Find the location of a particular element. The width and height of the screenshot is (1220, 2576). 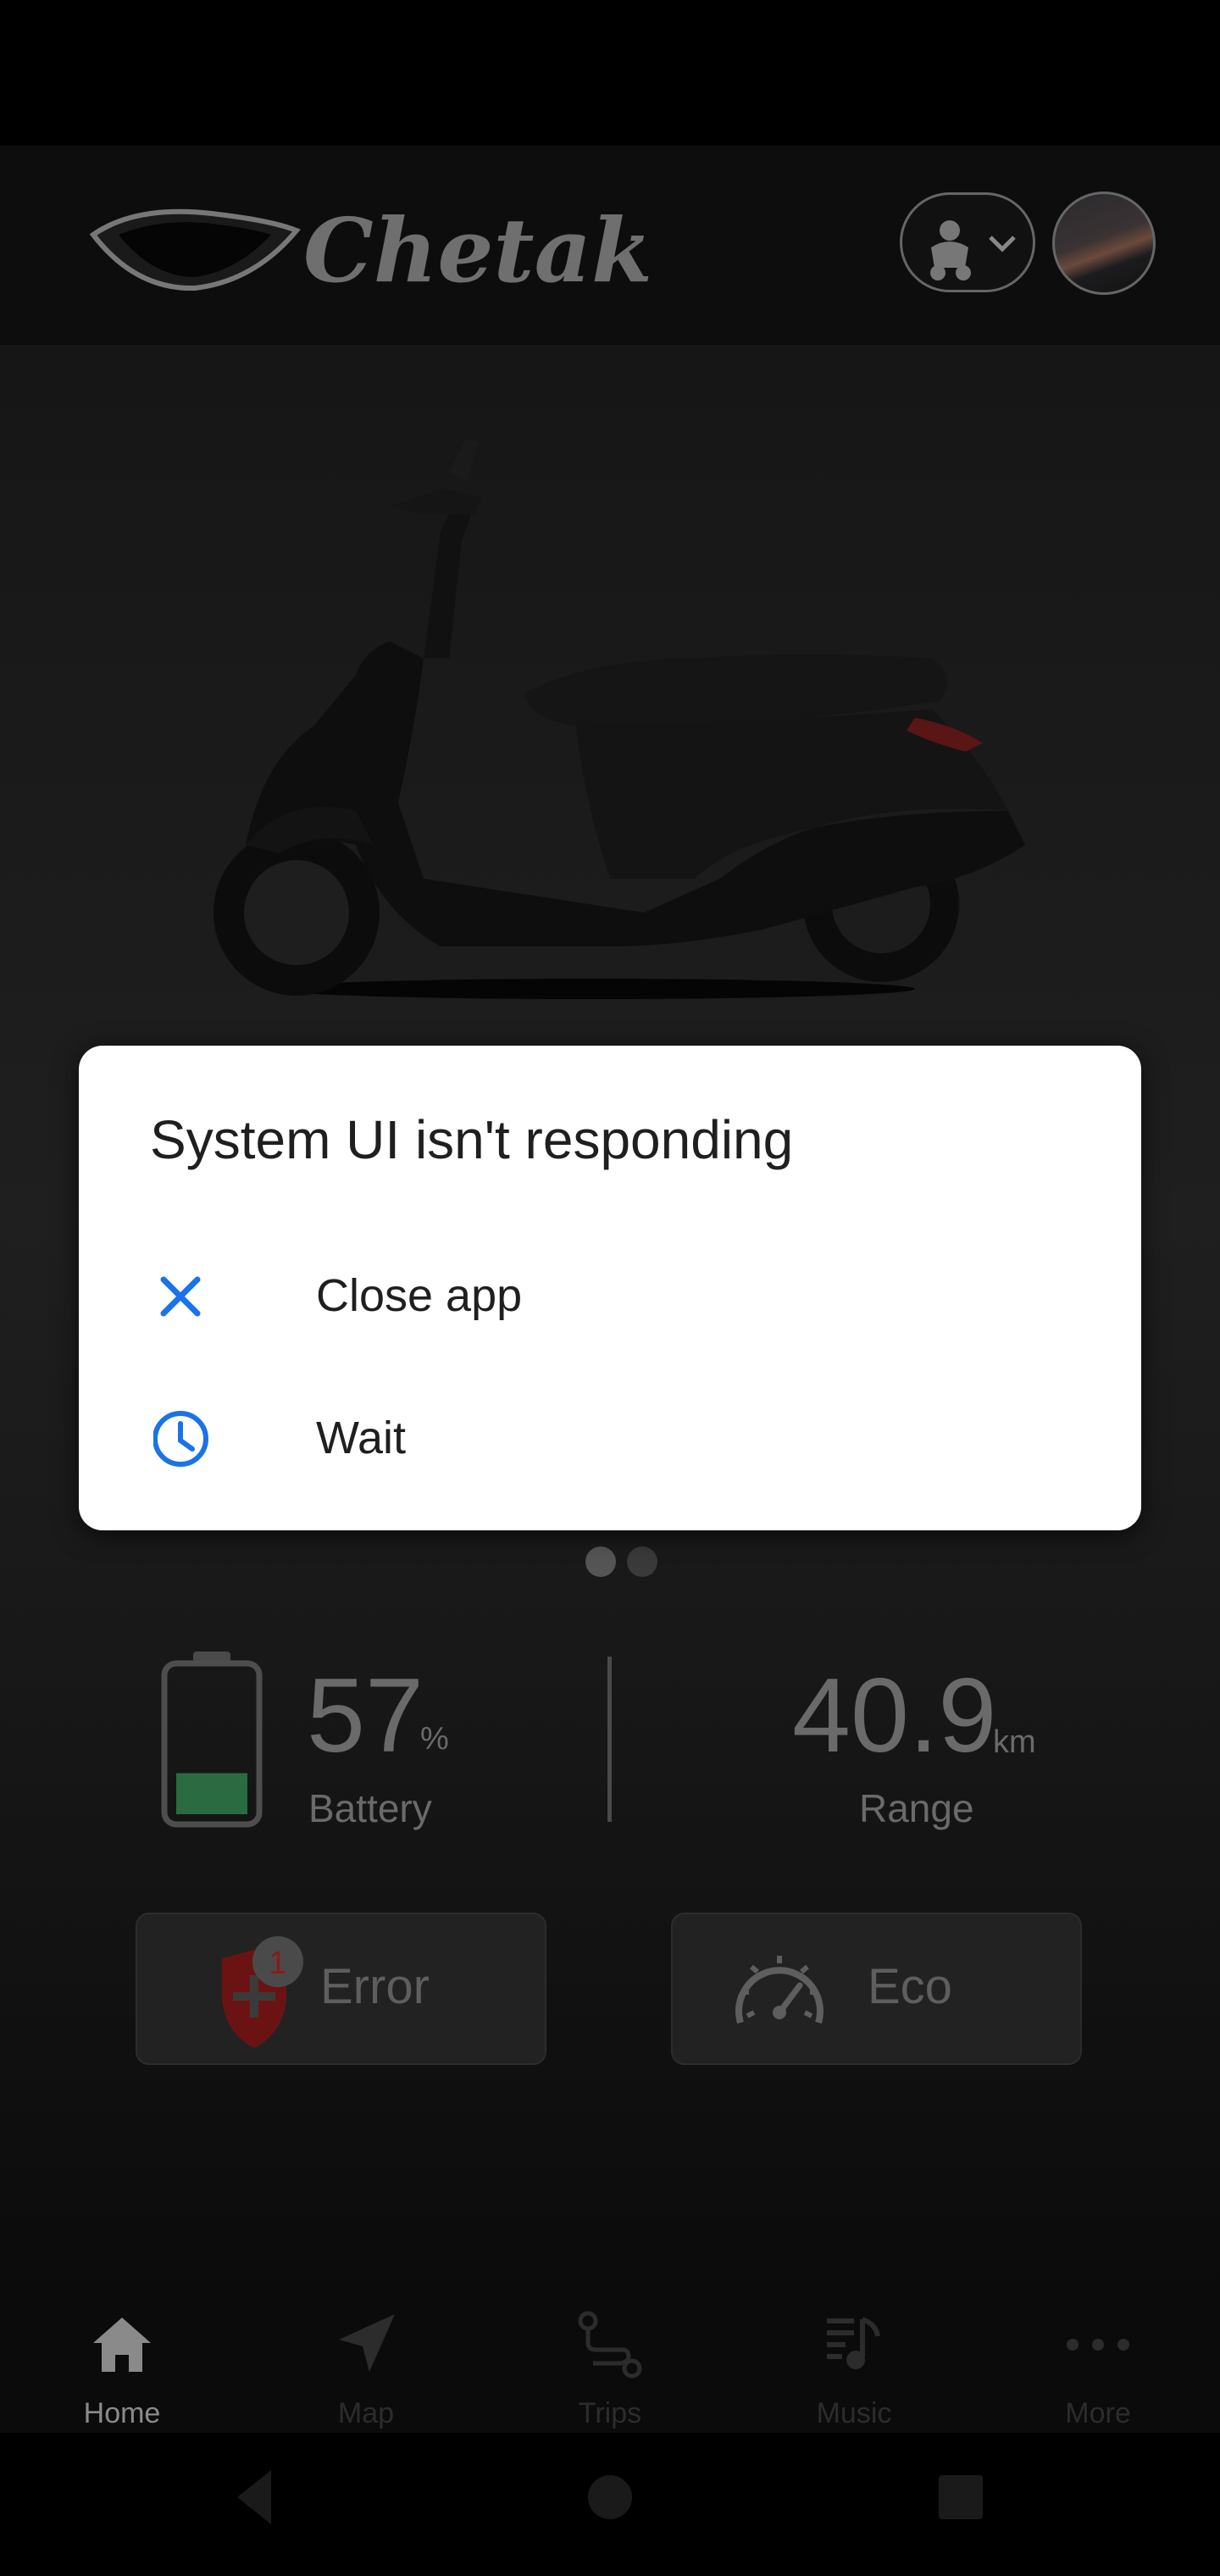

close-icon is located at coordinates (180, 1296).